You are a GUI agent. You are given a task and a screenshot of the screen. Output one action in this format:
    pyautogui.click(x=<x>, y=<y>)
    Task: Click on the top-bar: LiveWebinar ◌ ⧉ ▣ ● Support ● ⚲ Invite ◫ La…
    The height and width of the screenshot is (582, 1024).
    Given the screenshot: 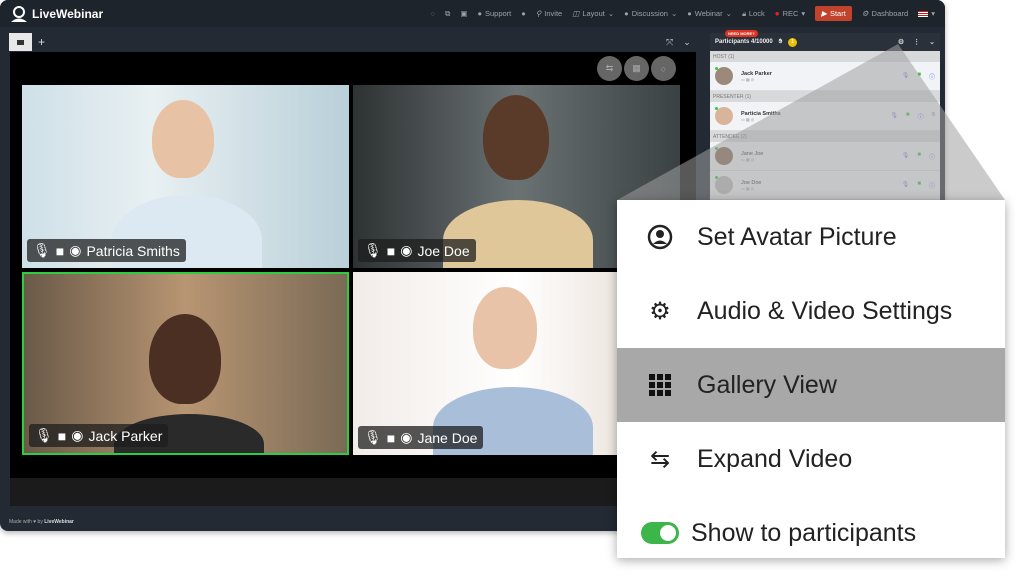 What is the action you would take?
    pyautogui.click(x=472, y=13)
    